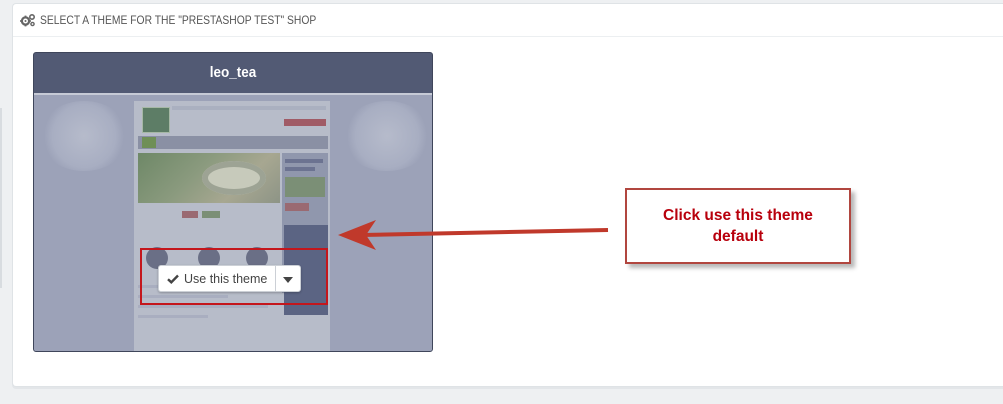 The image size is (1003, 404). Describe the element at coordinates (473, 235) in the screenshot. I see `annotation-arrow` at that location.